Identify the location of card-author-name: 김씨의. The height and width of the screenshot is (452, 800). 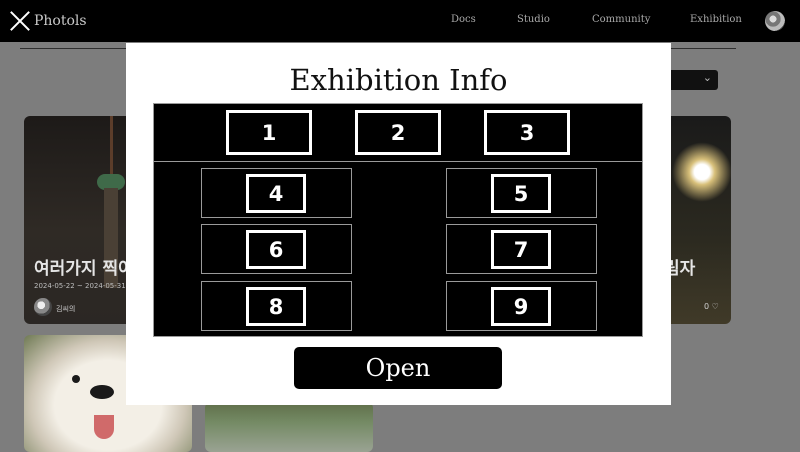
(66, 309).